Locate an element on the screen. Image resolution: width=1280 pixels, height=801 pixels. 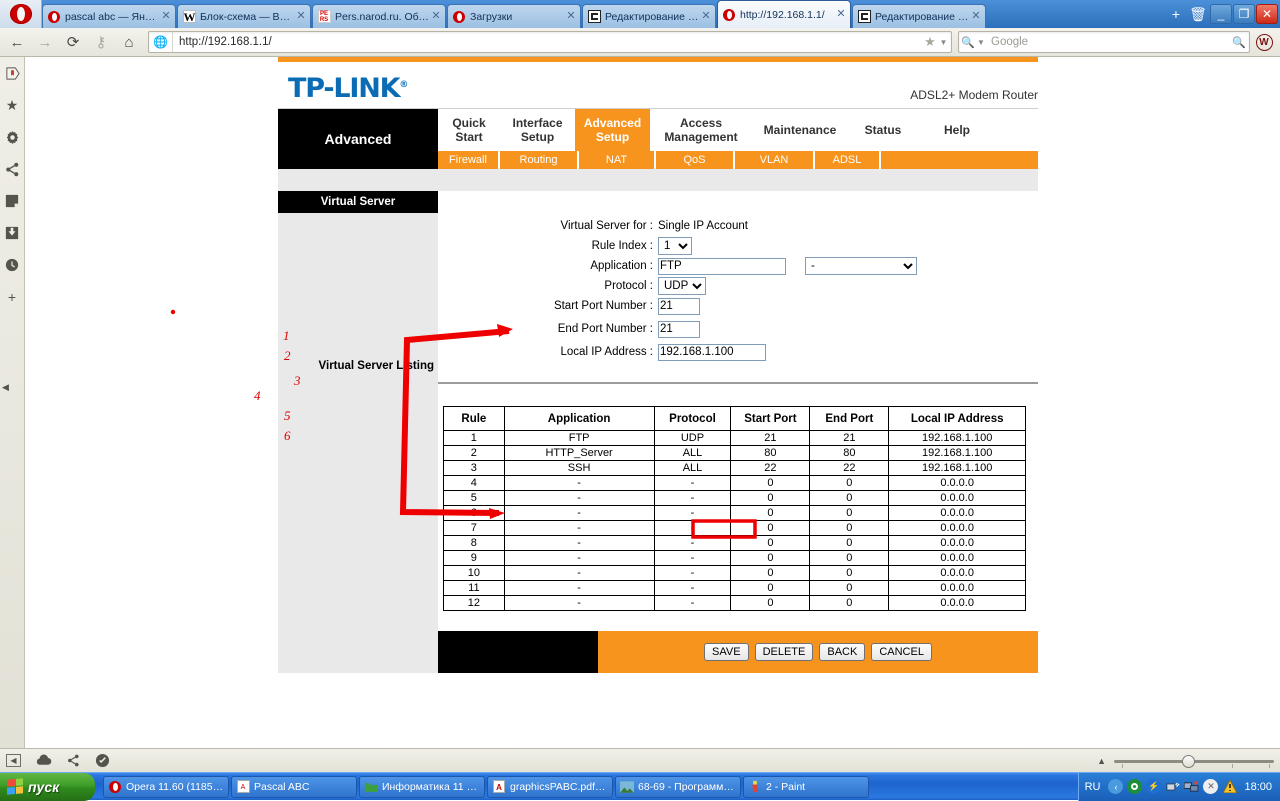
cloud-icon is located at coordinates (43, 760).